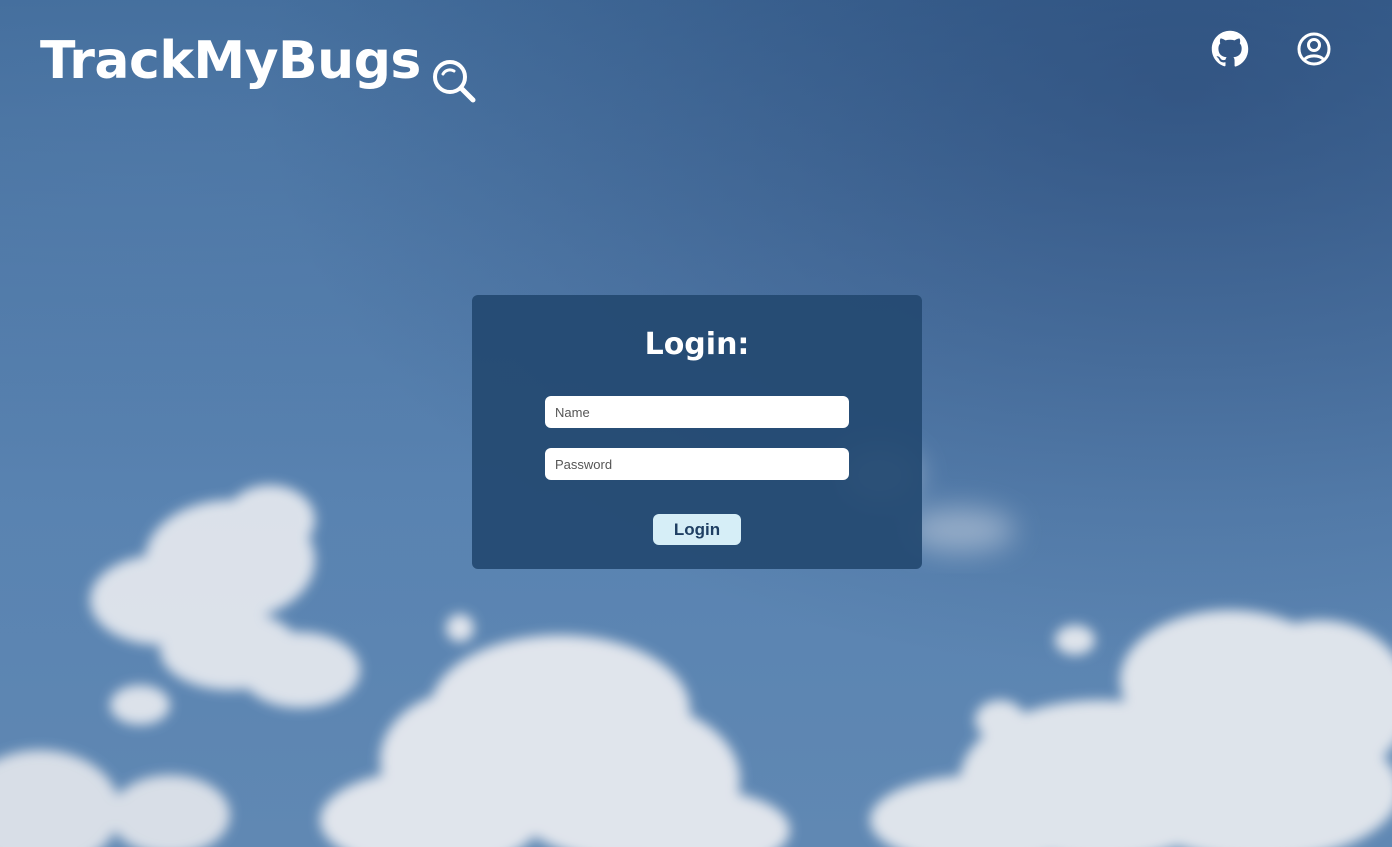 The image size is (1392, 847). What do you see at coordinates (1314, 49) in the screenshot?
I see `user-circle-icon` at bounding box center [1314, 49].